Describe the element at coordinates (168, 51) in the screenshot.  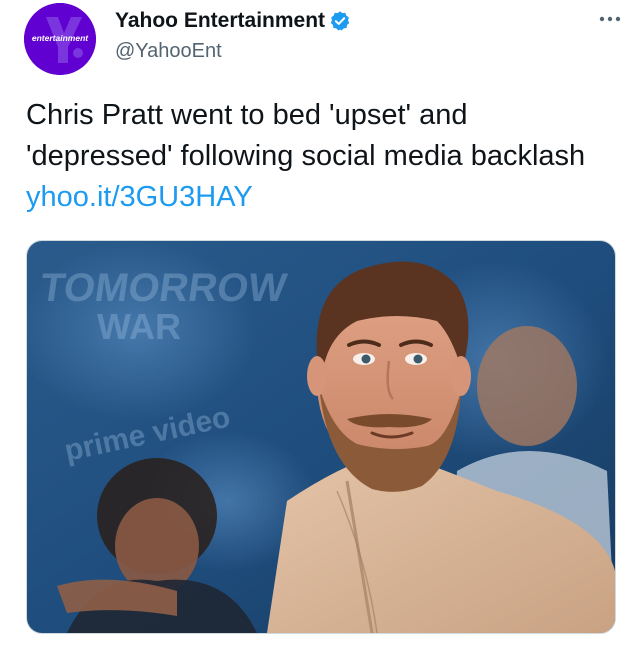
I see `author-handle: @YahooEnt` at that location.